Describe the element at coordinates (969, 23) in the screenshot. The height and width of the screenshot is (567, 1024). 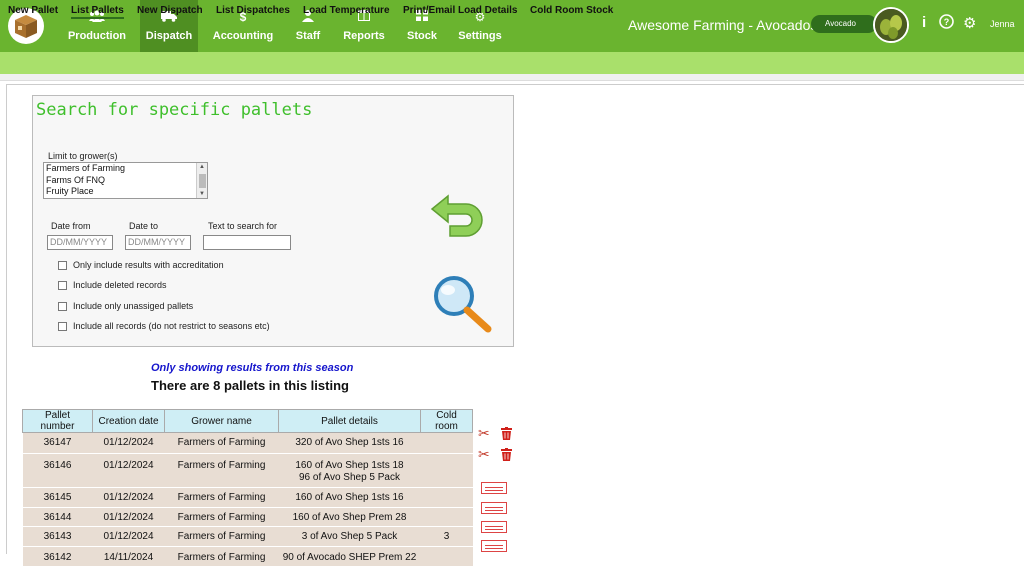
I see `settings-gear-icon: ⚙` at that location.